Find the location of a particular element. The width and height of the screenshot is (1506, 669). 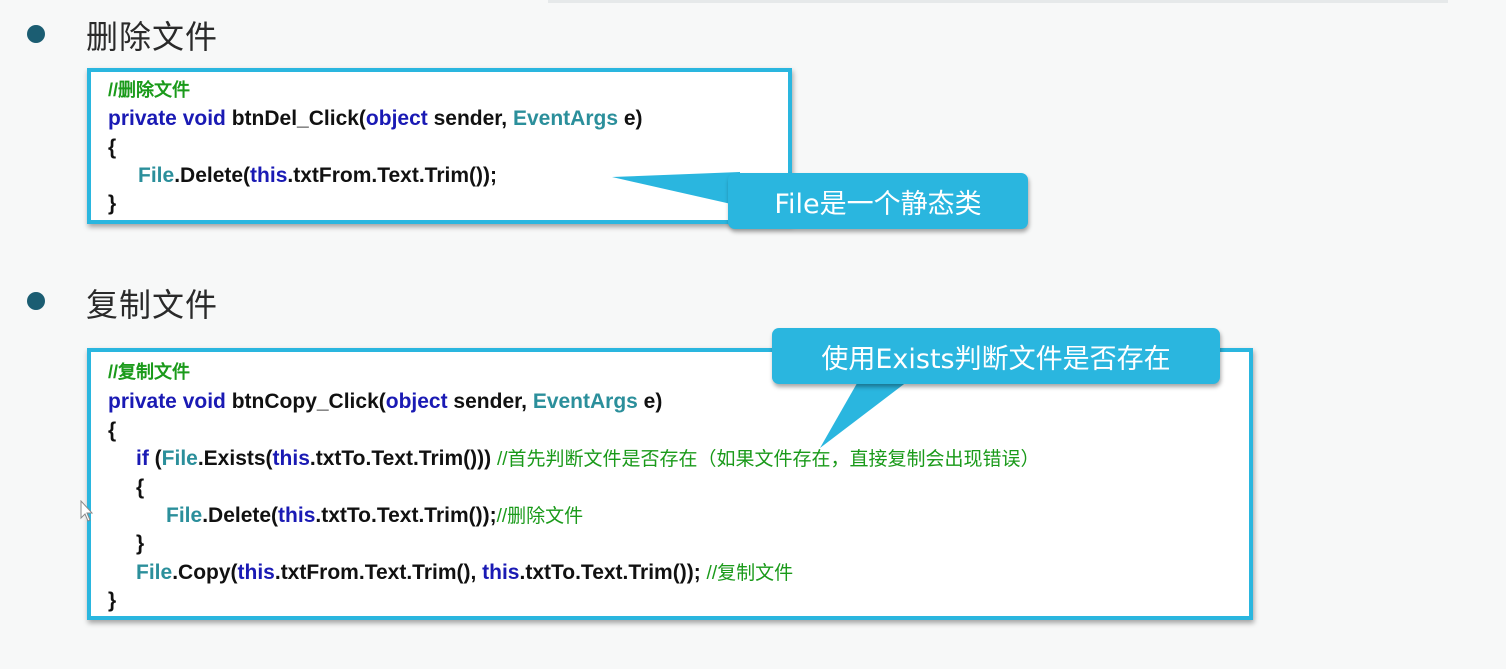

callout-exists-check: 使用Exists判断文件是否存在 is located at coordinates (996, 356).